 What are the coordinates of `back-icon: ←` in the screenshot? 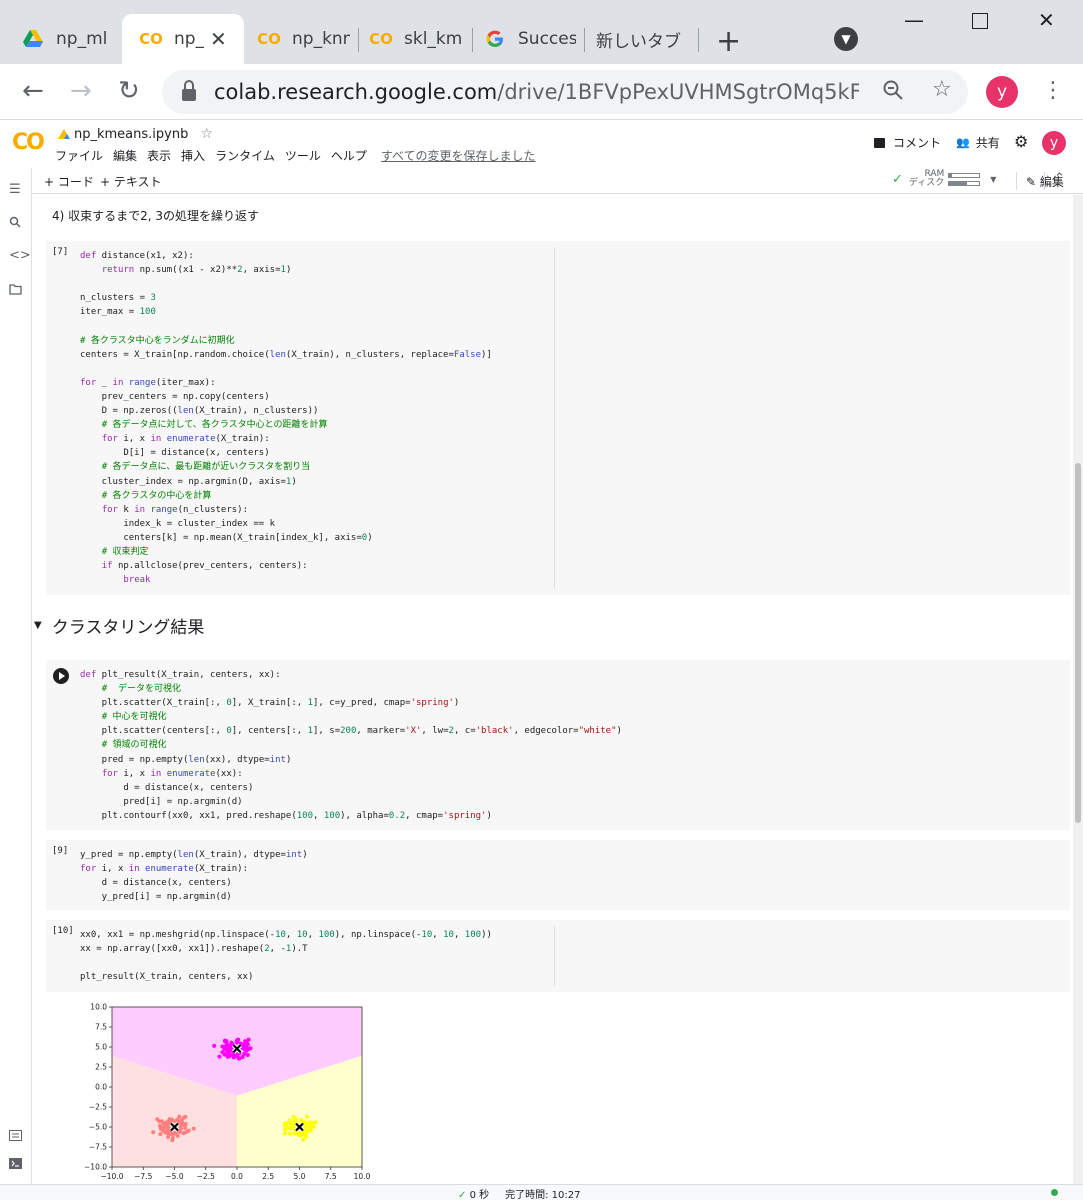 It's located at (33, 91).